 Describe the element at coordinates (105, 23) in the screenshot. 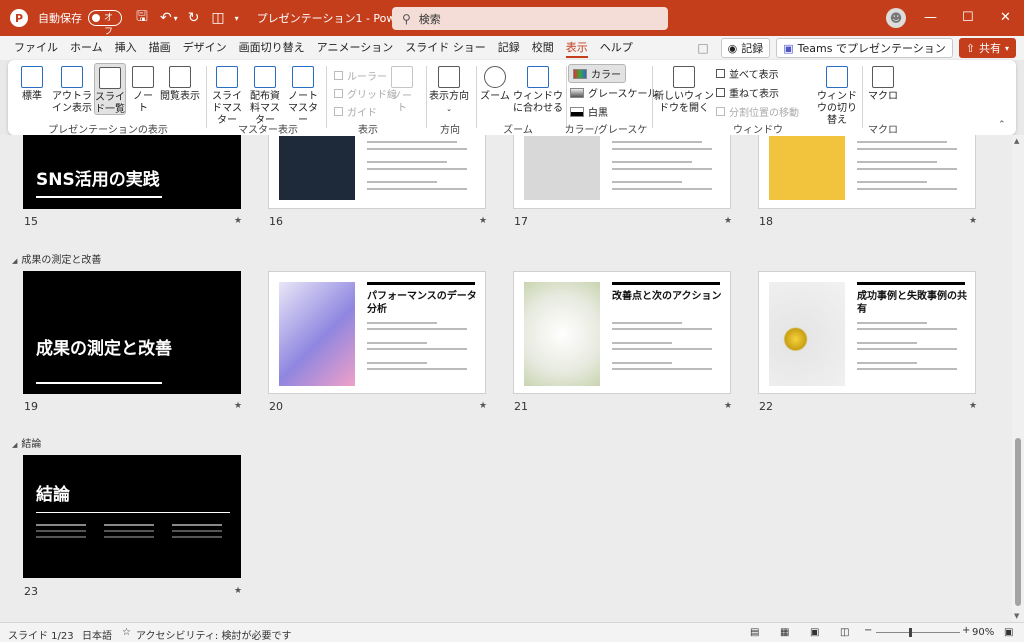

I see `autosave-toggle: オフ` at that location.